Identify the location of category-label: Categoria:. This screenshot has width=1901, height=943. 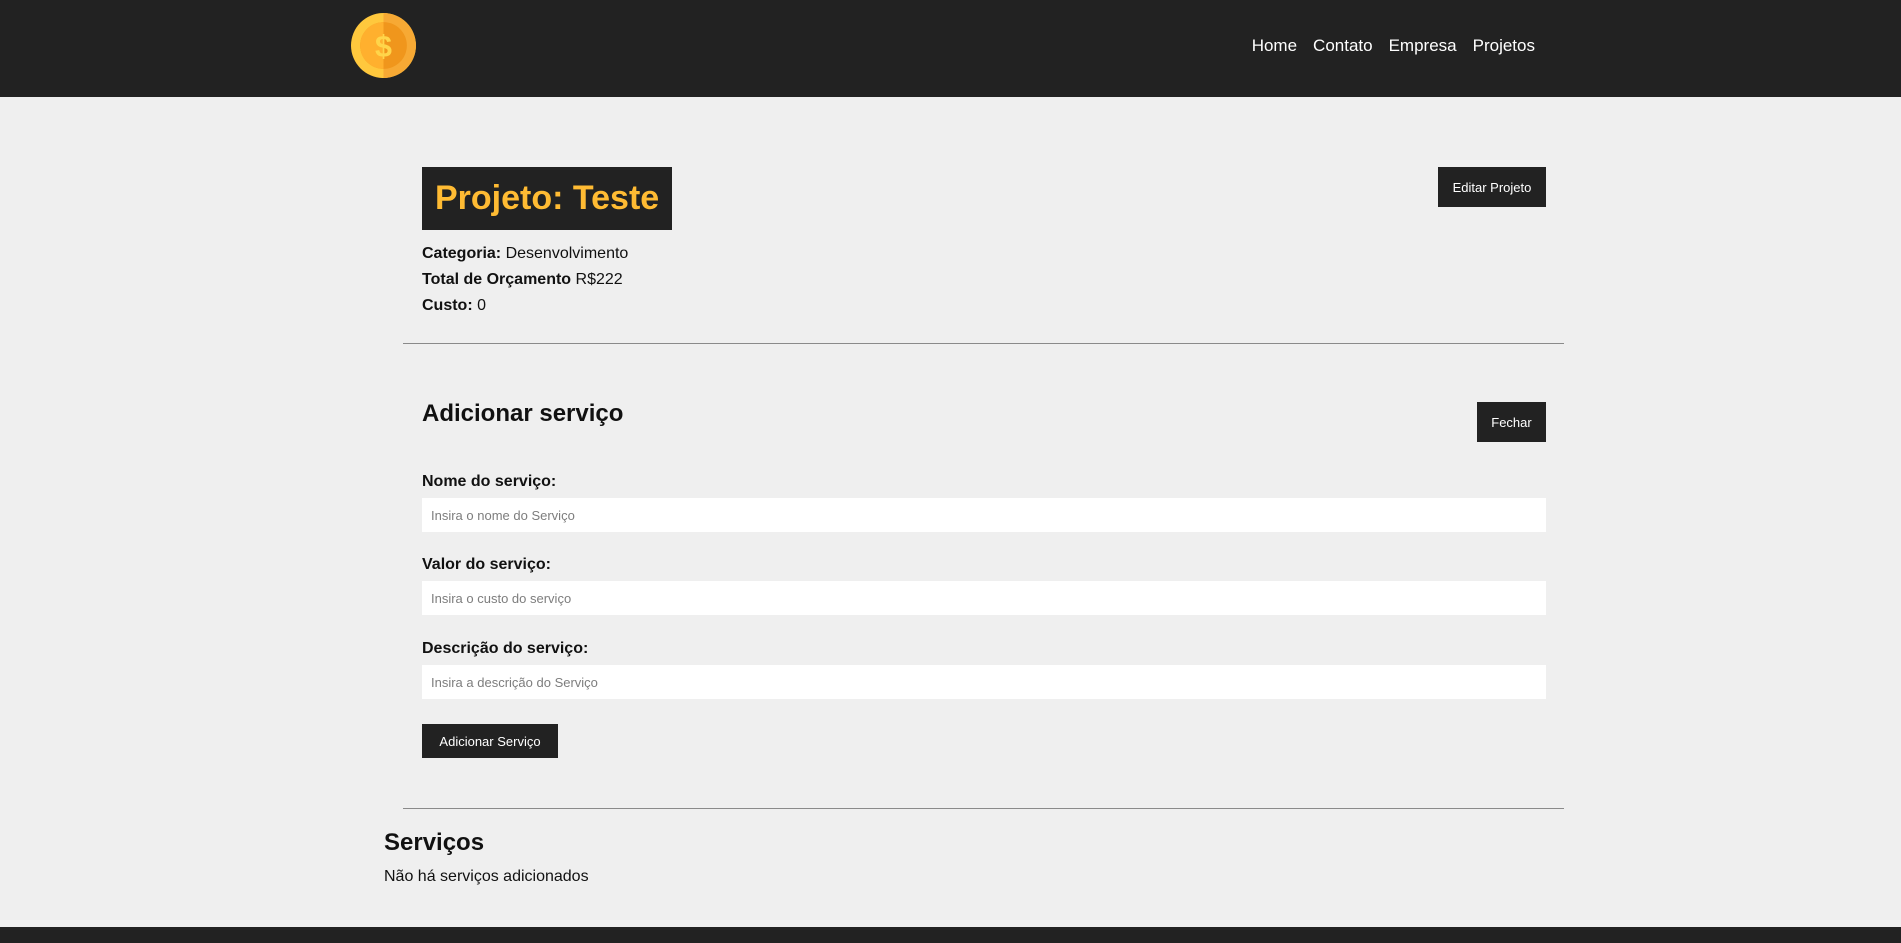
(462, 253).